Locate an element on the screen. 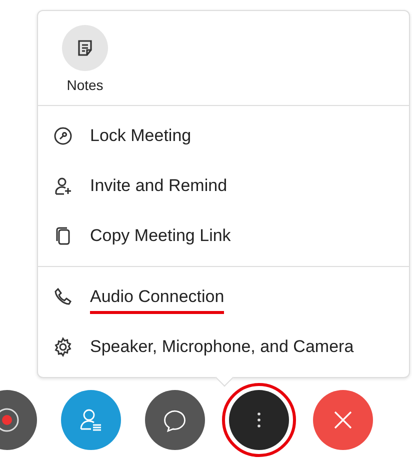 This screenshot has width=412, height=462. add-person-icon is located at coordinates (63, 186).